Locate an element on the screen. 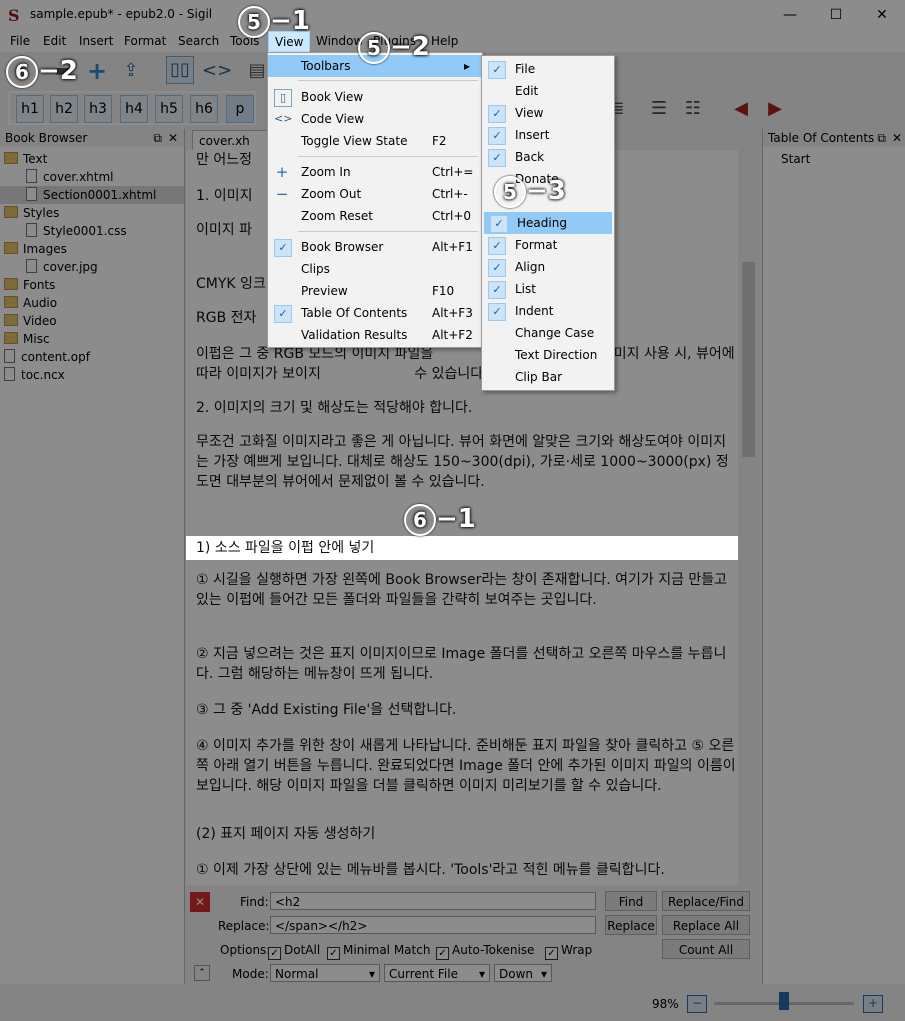  editor-scroll-thumb is located at coordinates (748, 359).